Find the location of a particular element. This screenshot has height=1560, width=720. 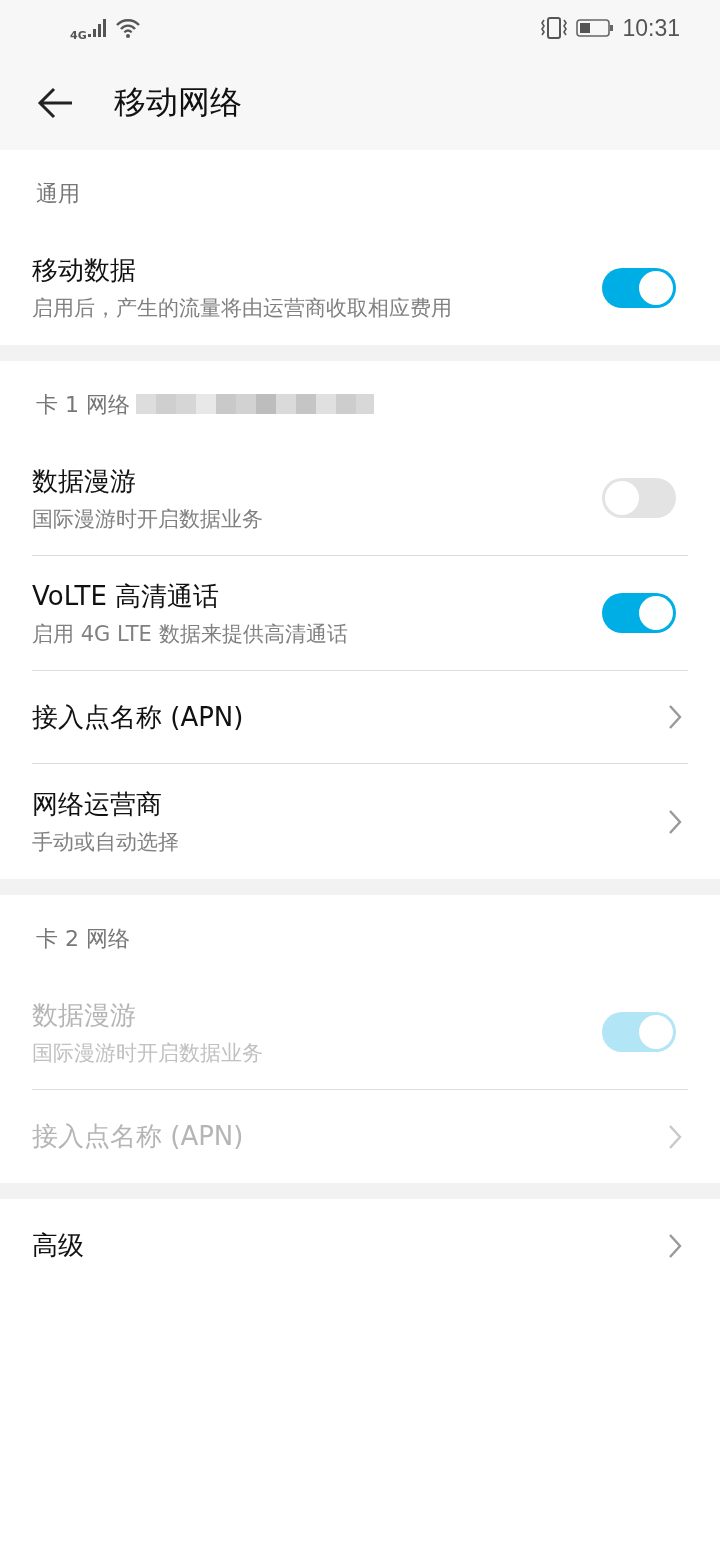

setting-title: 高级 is located at coordinates (58, 1245).